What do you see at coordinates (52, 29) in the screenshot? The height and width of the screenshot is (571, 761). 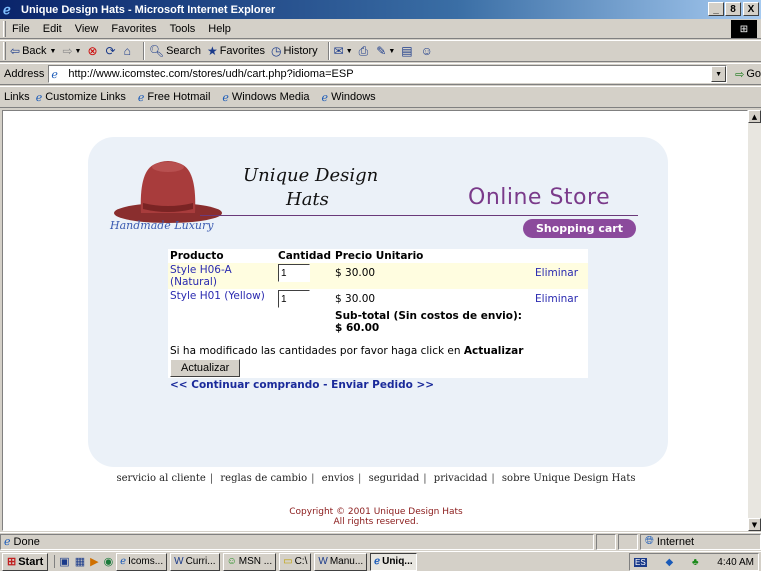 I see `menu-edit: Edit` at bounding box center [52, 29].